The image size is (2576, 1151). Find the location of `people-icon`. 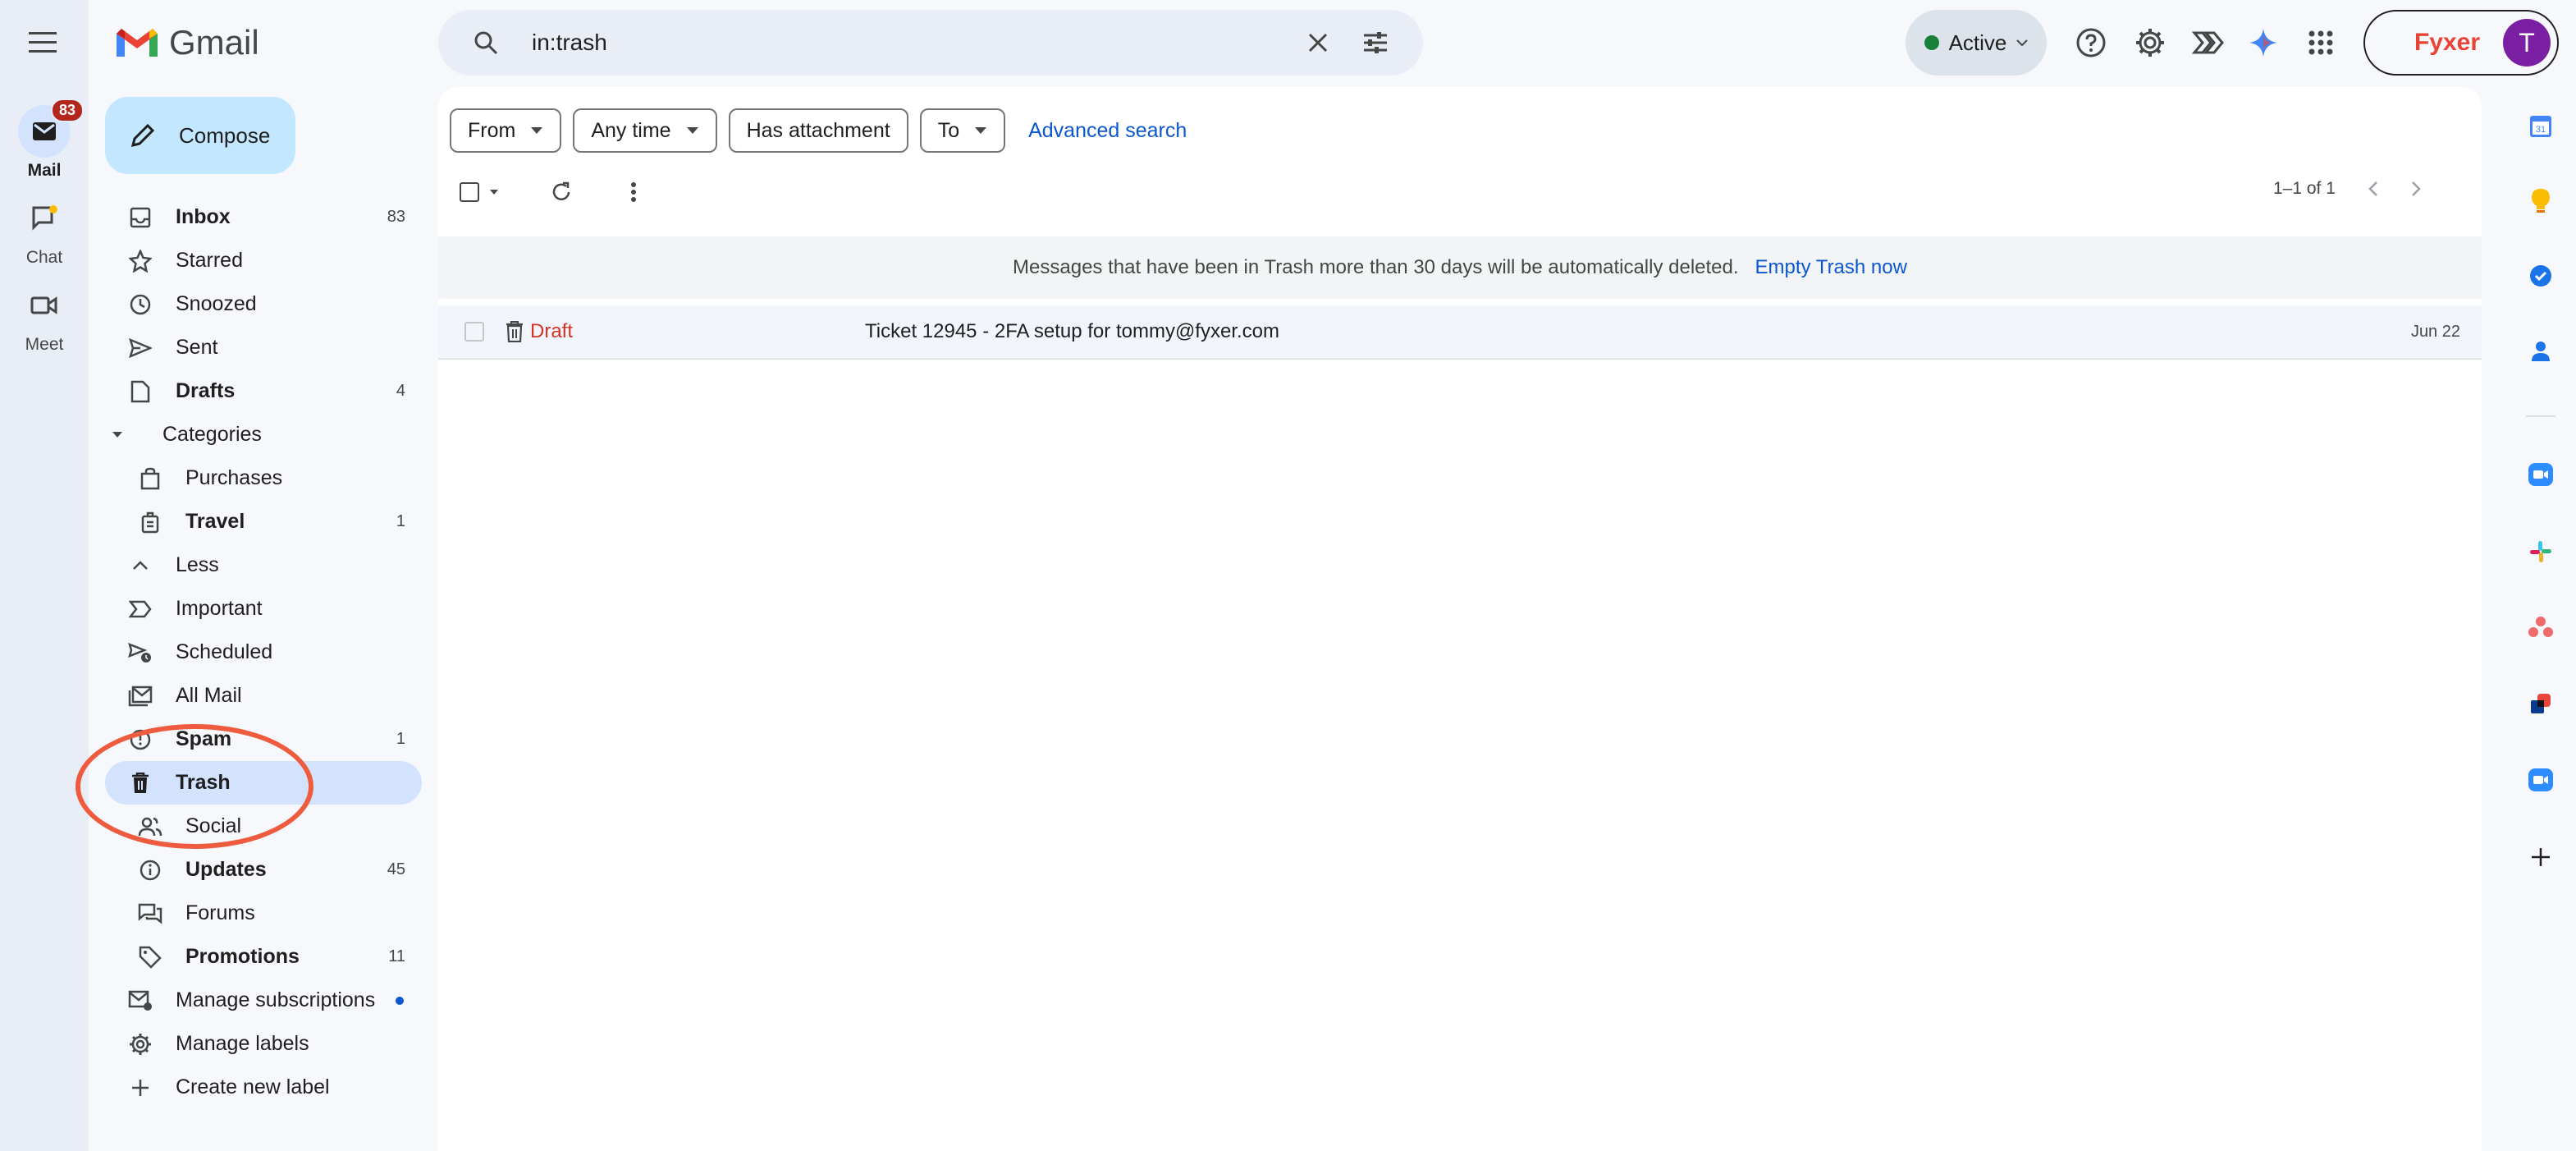

people-icon is located at coordinates (150, 826).